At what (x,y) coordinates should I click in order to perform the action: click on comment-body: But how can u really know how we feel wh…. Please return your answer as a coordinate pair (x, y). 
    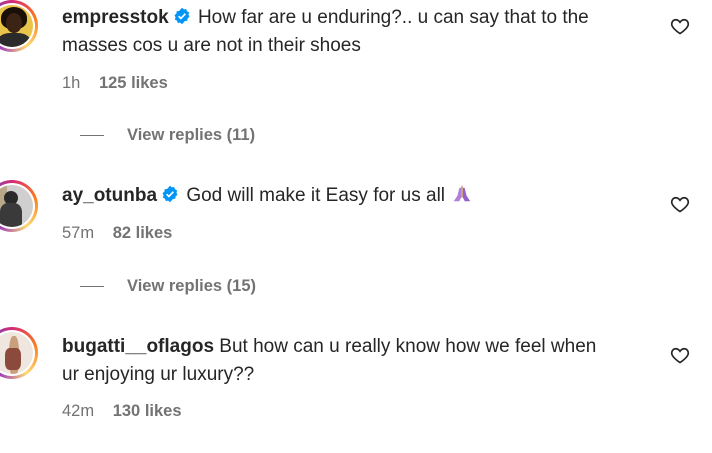
    Looking at the image, I should click on (408, 346).